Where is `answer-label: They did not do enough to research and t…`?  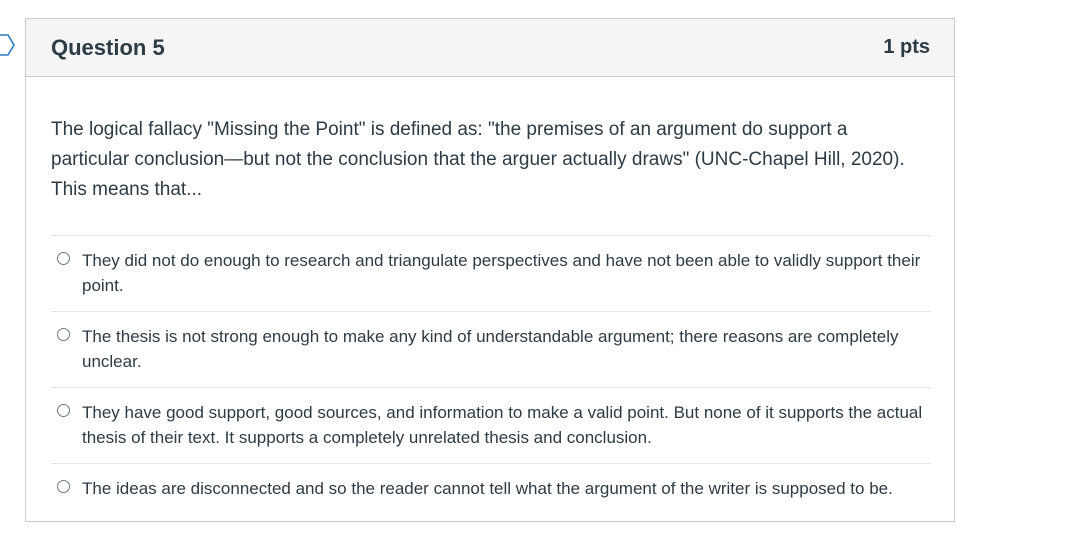 answer-label: They did not do enough to research and t… is located at coordinates (504, 273).